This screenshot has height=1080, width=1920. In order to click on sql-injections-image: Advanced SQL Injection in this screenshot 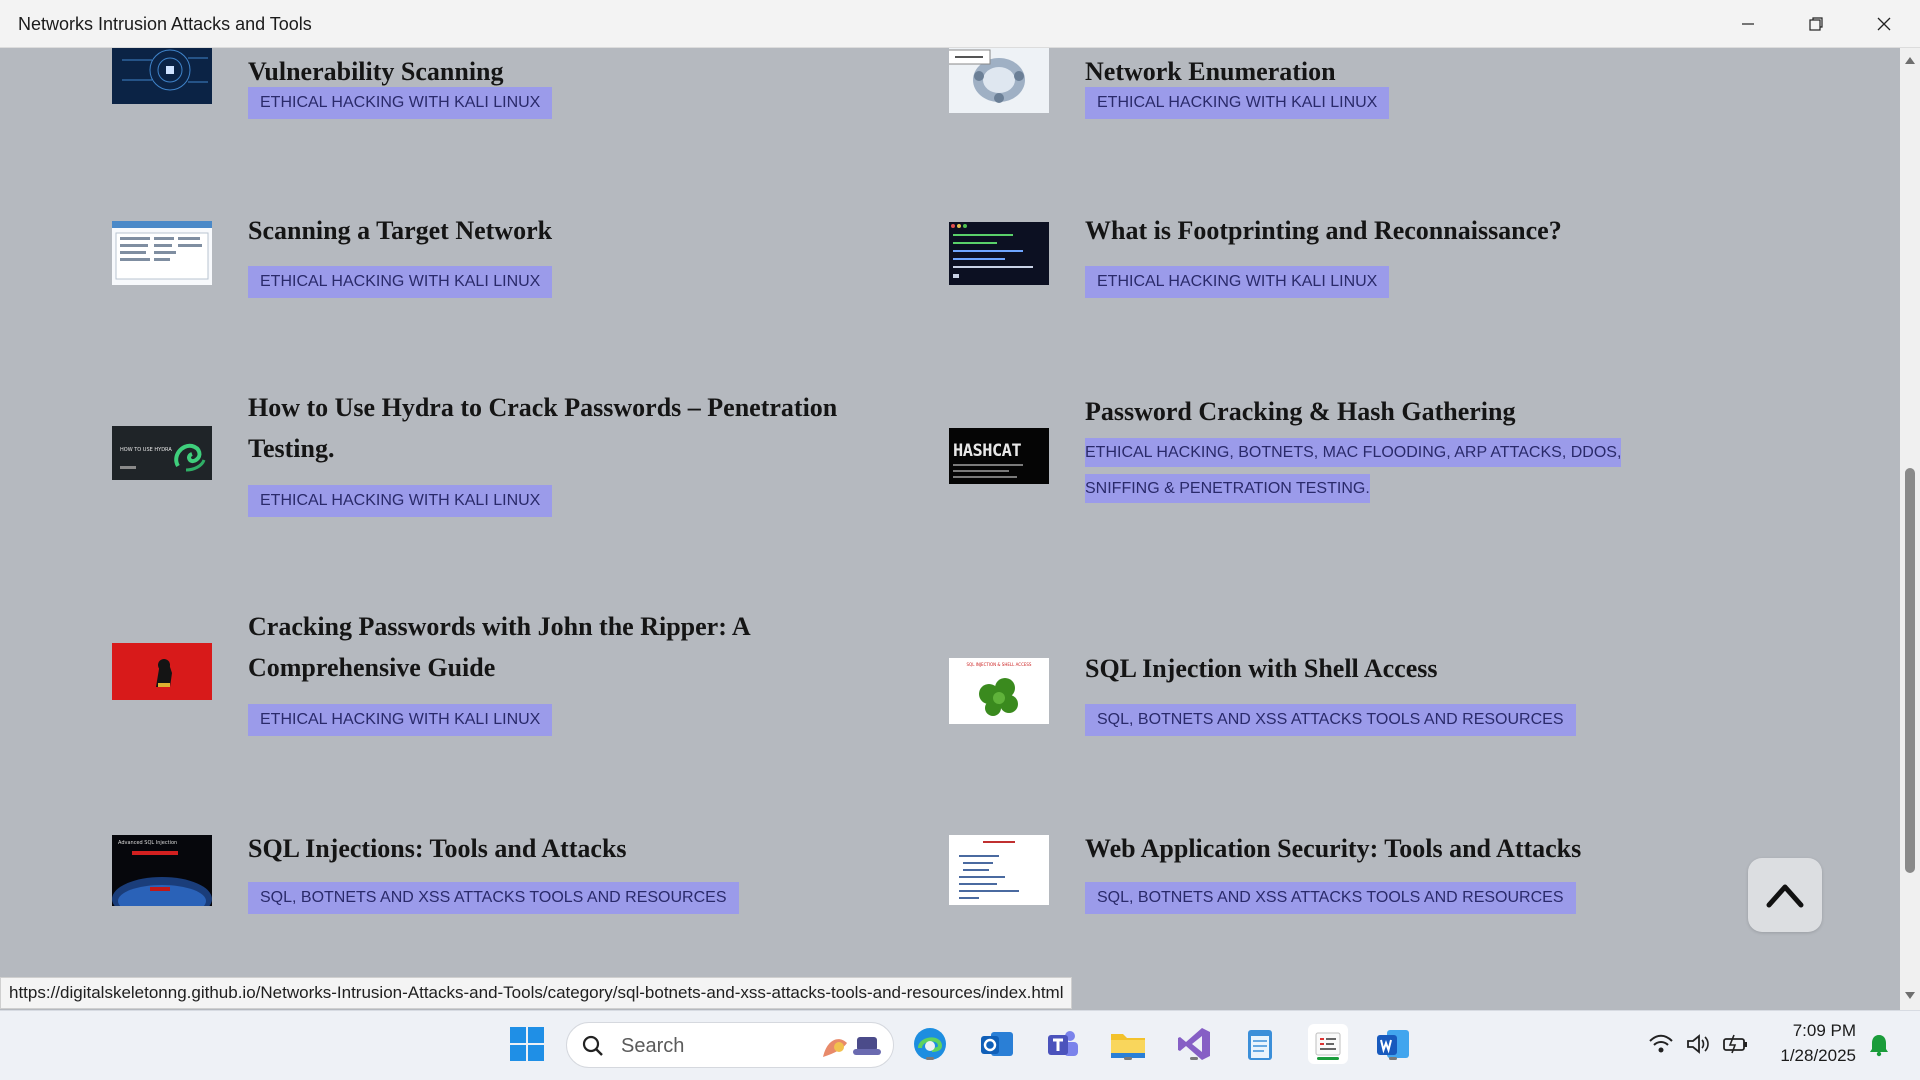, I will do `click(162, 870)`.